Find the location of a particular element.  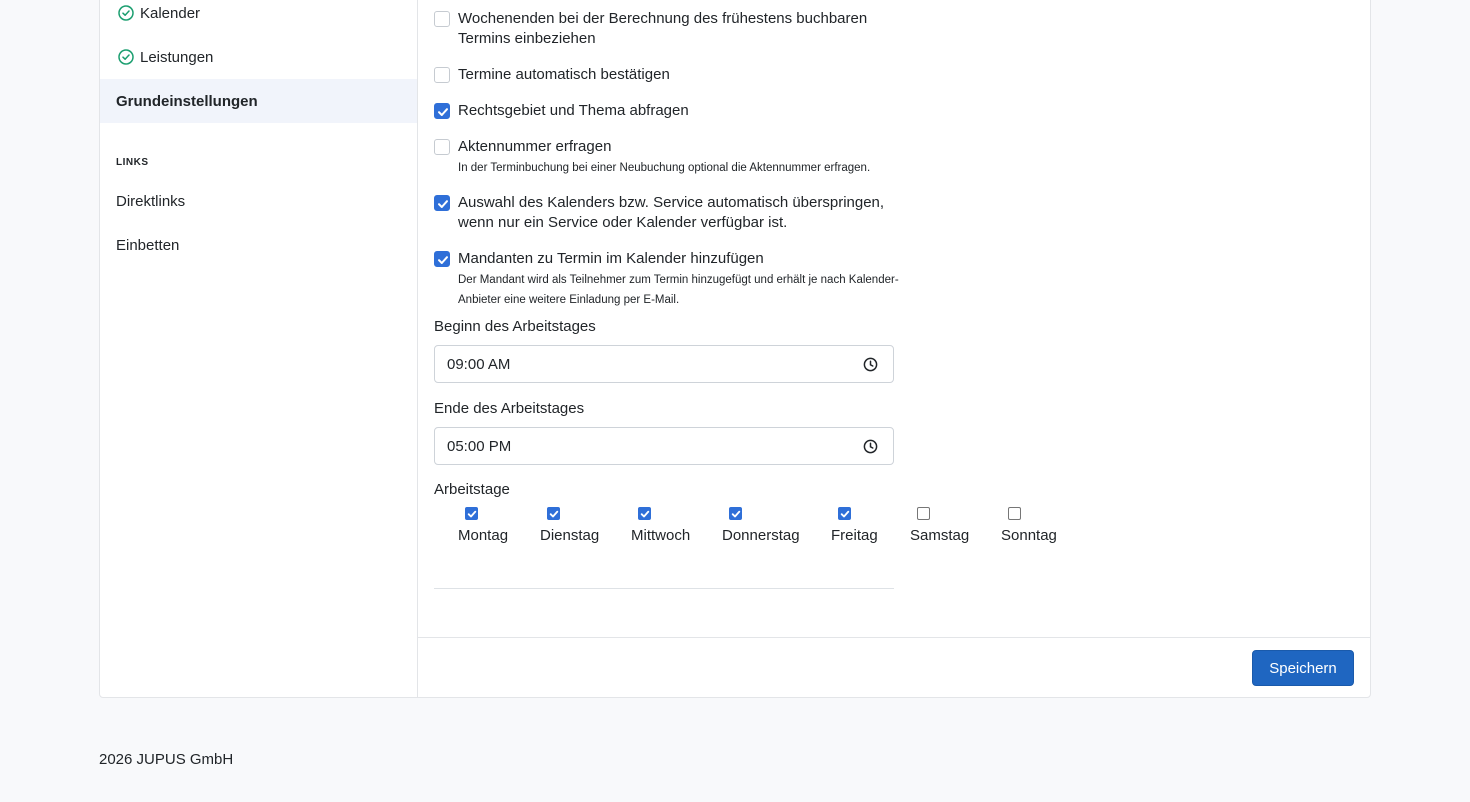

day-friday: Freitag is located at coordinates (854, 525).